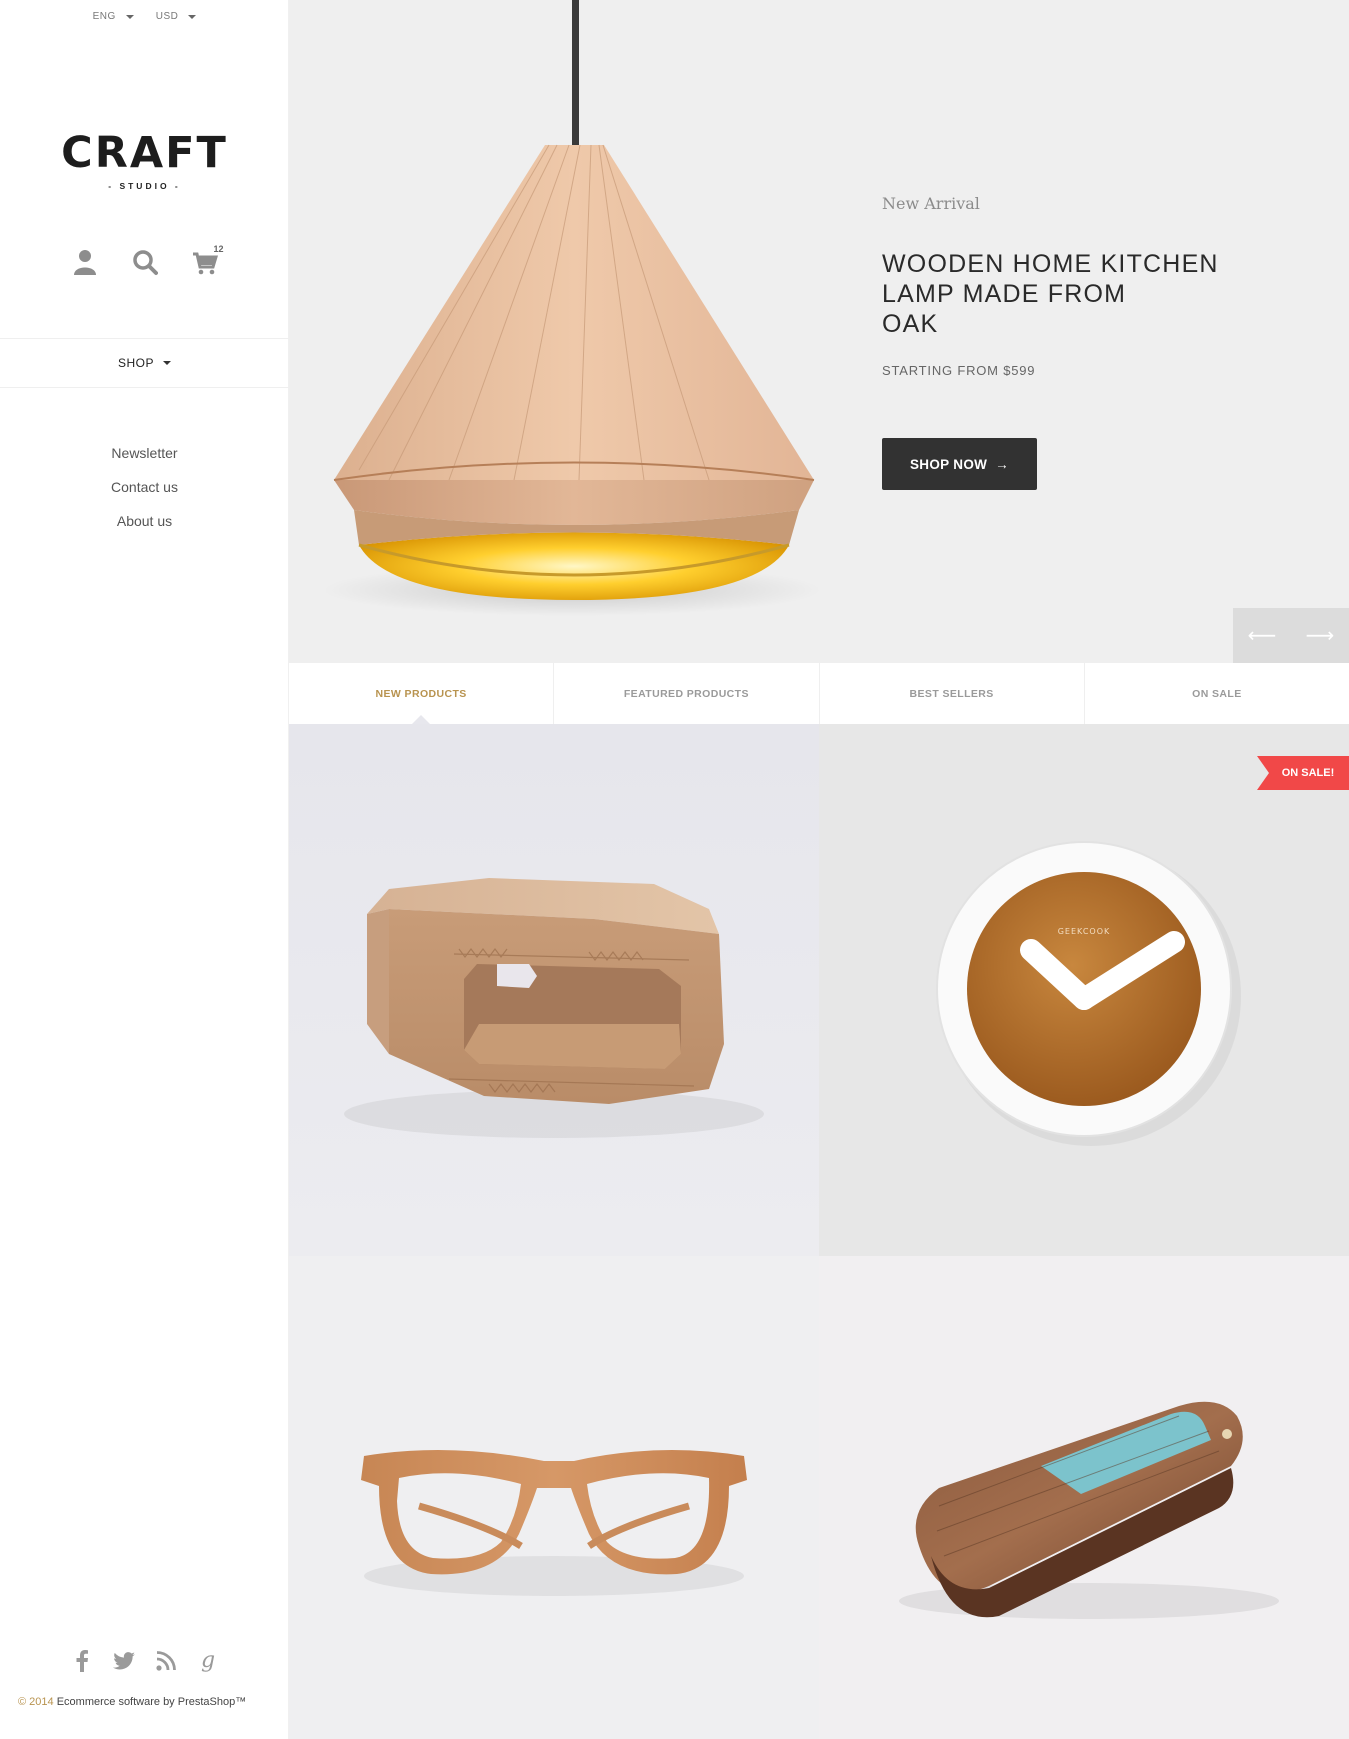 The image size is (1349, 1739). Describe the element at coordinates (135, 363) in the screenshot. I see `shop-menu-label: SHOP` at that location.